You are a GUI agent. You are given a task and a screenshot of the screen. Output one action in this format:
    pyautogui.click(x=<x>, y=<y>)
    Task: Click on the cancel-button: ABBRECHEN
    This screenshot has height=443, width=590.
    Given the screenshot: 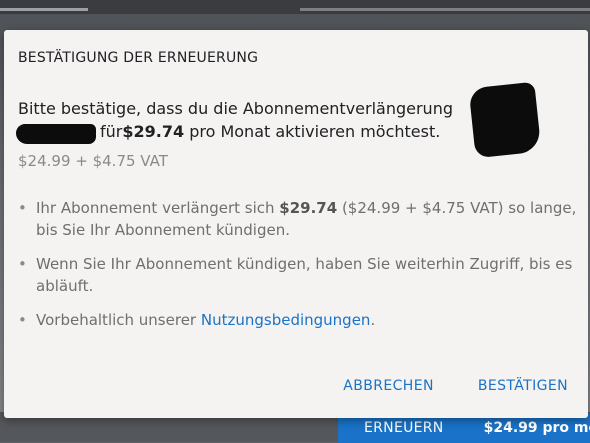 What is the action you would take?
    pyautogui.click(x=388, y=386)
    